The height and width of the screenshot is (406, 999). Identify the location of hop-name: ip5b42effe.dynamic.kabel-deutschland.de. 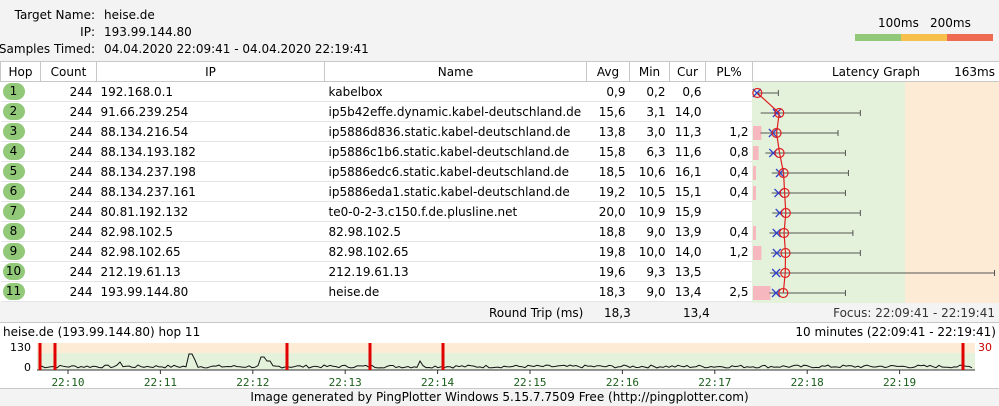
(455, 111).